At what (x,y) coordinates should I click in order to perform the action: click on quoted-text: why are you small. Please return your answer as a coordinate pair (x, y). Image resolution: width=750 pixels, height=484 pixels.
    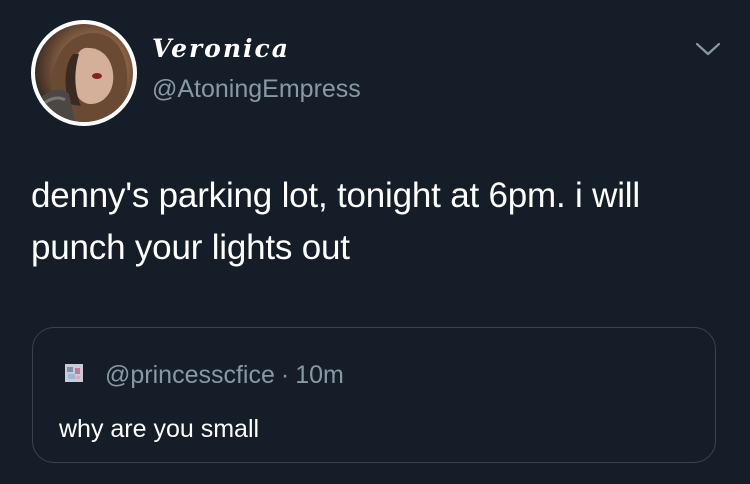
    Looking at the image, I should click on (159, 429).